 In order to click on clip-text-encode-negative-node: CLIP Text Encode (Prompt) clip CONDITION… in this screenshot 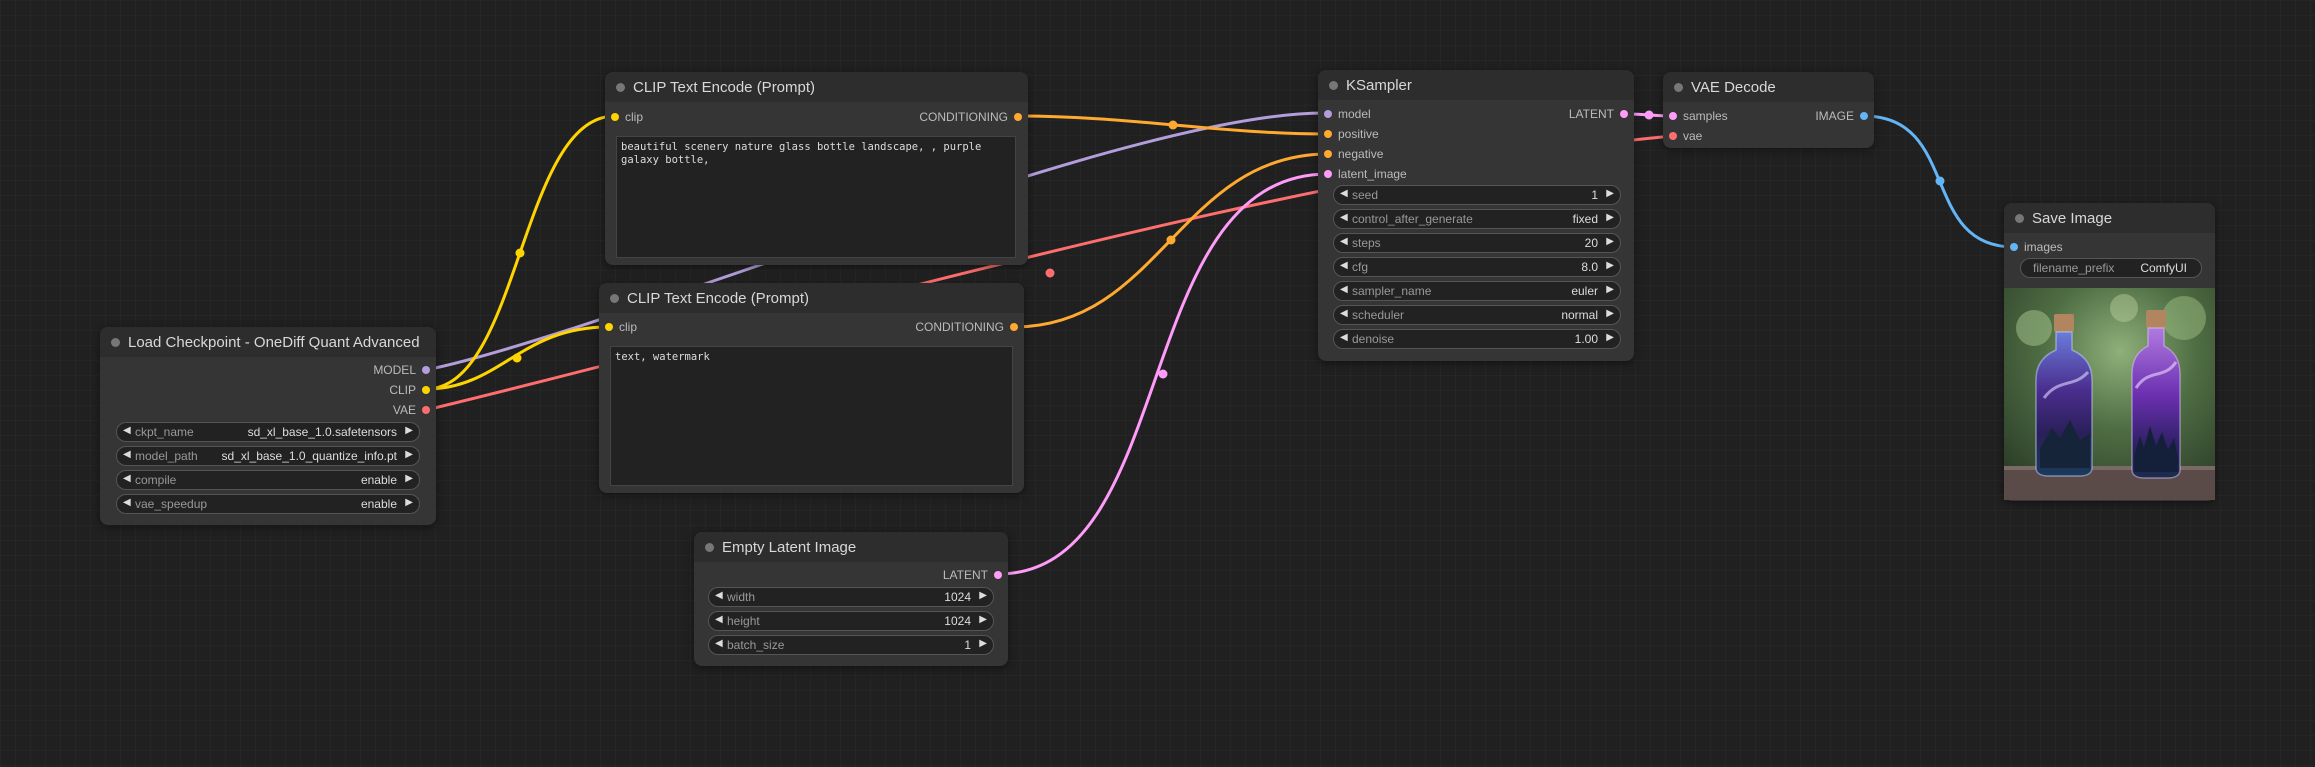, I will do `click(811, 388)`.